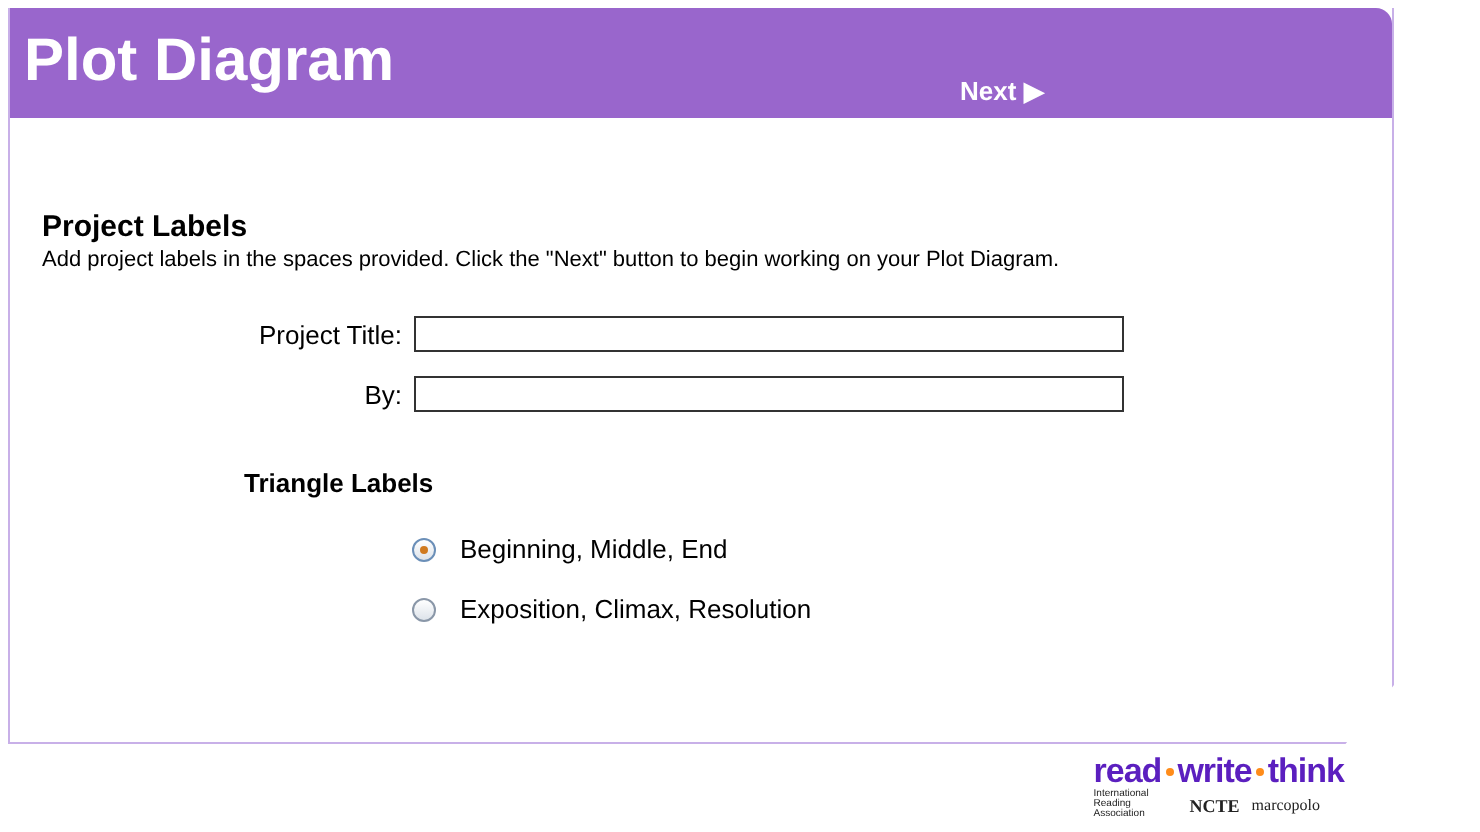 This screenshot has height=832, width=1480. What do you see at coordinates (552, 260) in the screenshot?
I see `instructions-text: Add project labels in the spaces provided. Click the "Next" button to begin working on your Plot Diagram.` at bounding box center [552, 260].